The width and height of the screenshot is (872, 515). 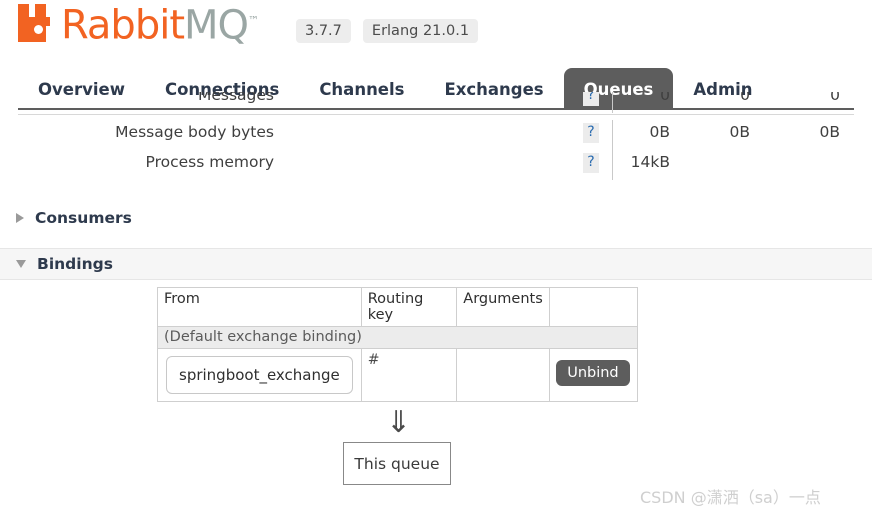 What do you see at coordinates (409, 307) in the screenshot?
I see `column-header-routing-key: Routing key` at bounding box center [409, 307].